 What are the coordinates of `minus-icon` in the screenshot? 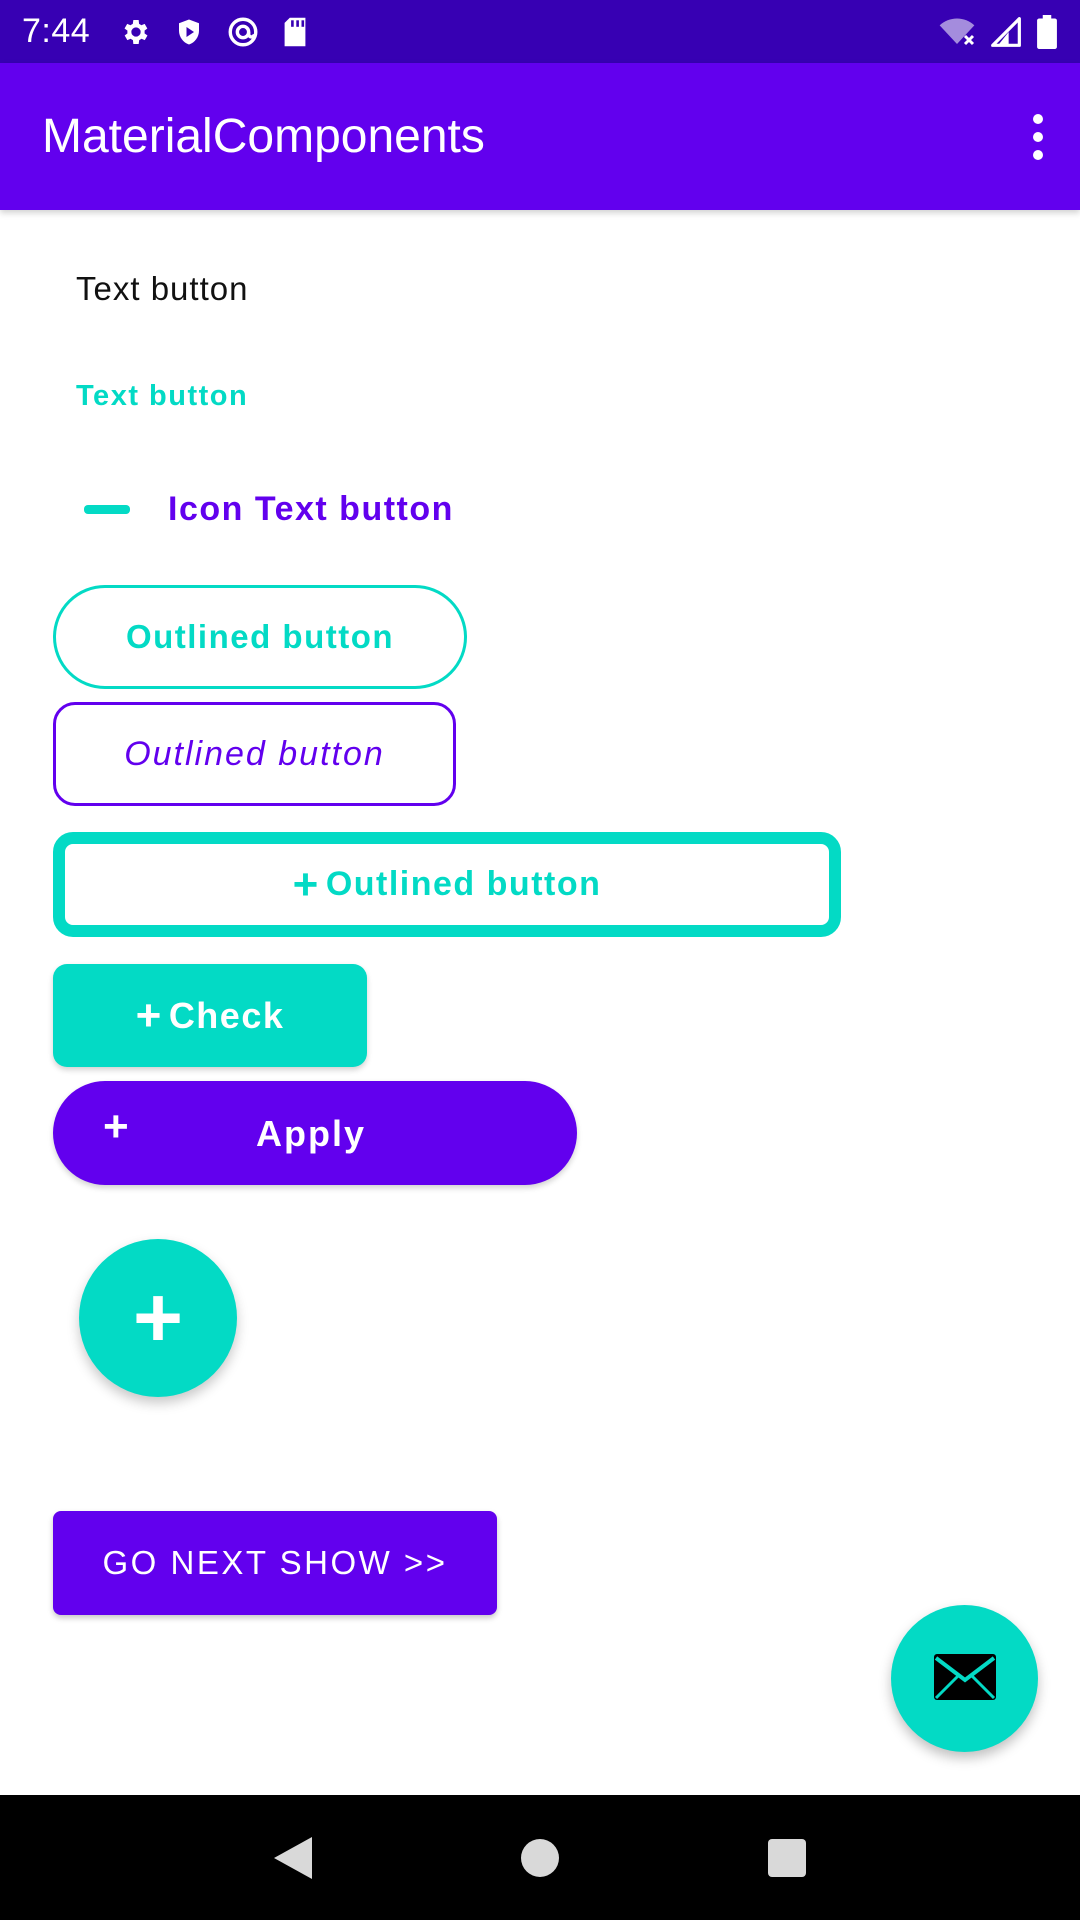 It's located at (107, 509).